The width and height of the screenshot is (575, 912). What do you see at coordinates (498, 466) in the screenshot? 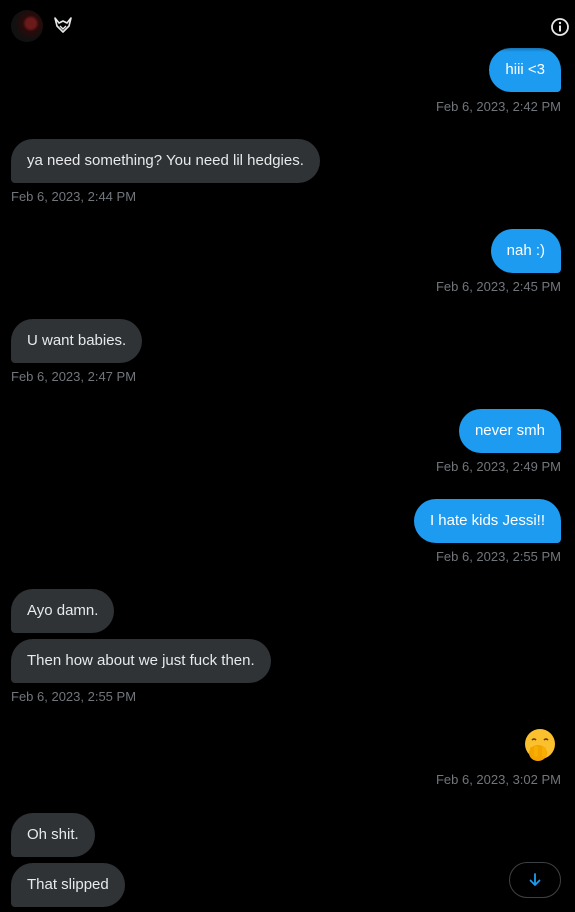
I see `message-timestamp: Feb 6, 2023, 2:49 PM` at bounding box center [498, 466].